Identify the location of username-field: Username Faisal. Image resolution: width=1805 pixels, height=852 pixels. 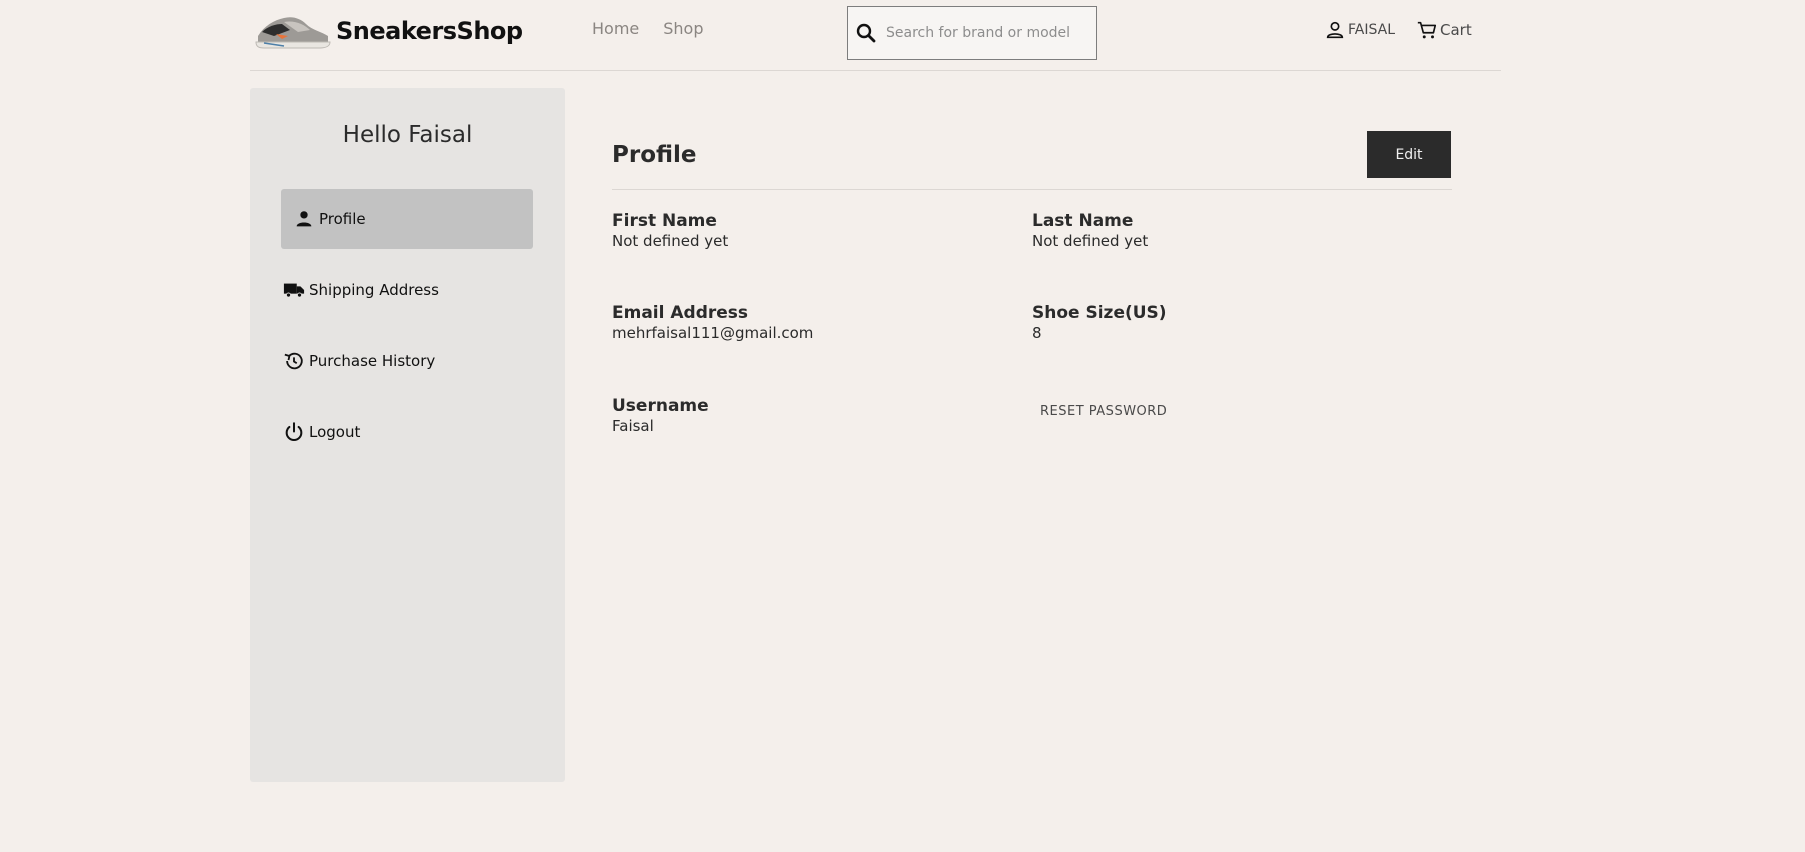
(660, 416).